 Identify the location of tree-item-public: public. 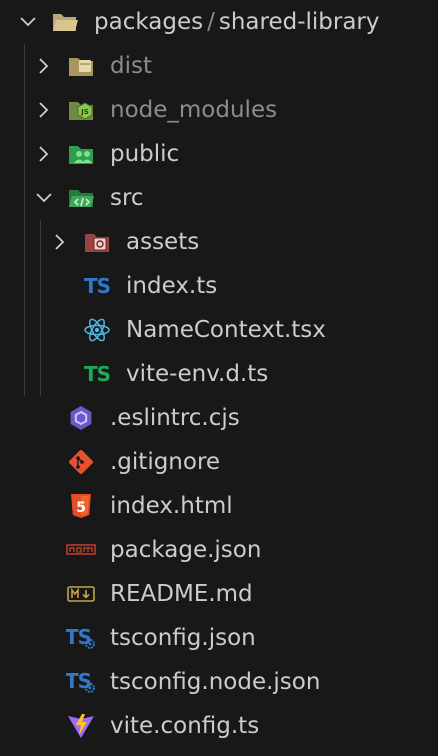
(219, 154).